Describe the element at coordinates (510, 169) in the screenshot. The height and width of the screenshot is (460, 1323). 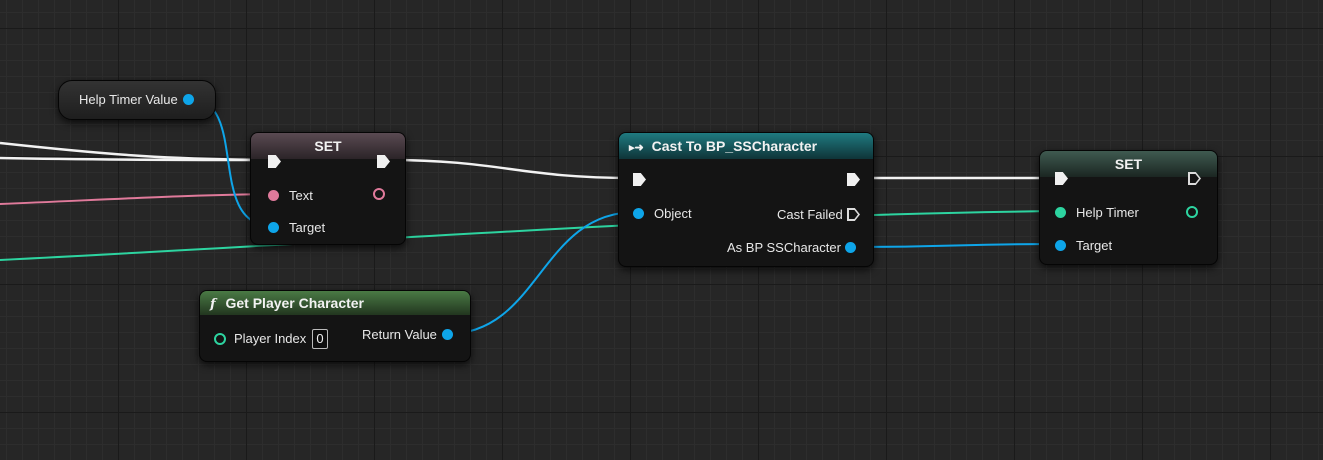
I see `exec-wire-set-to-cast` at that location.